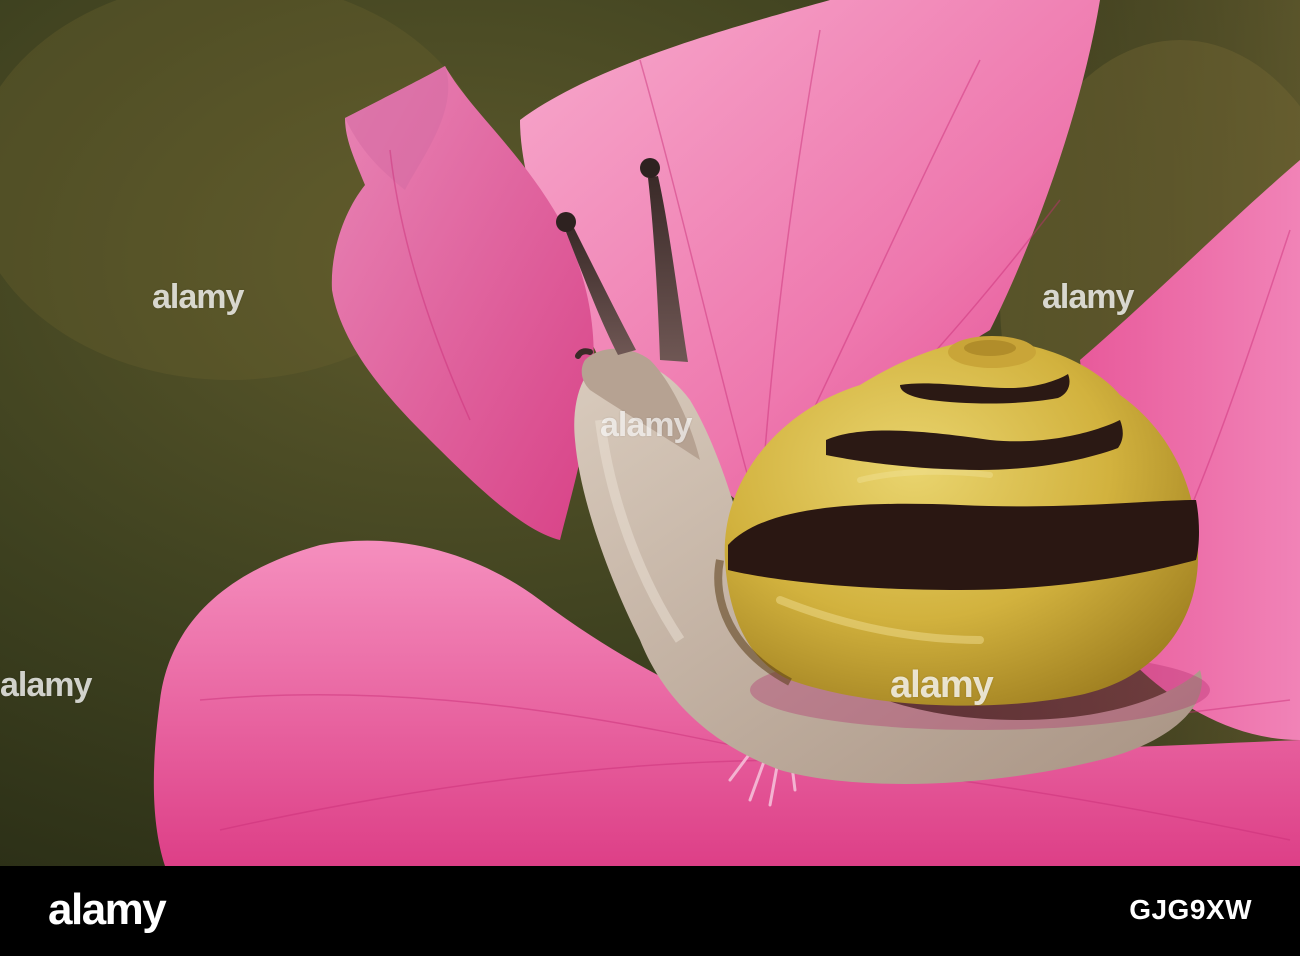  What do you see at coordinates (1190, 909) in the screenshot?
I see `image-id-label: GJG9XW` at bounding box center [1190, 909].